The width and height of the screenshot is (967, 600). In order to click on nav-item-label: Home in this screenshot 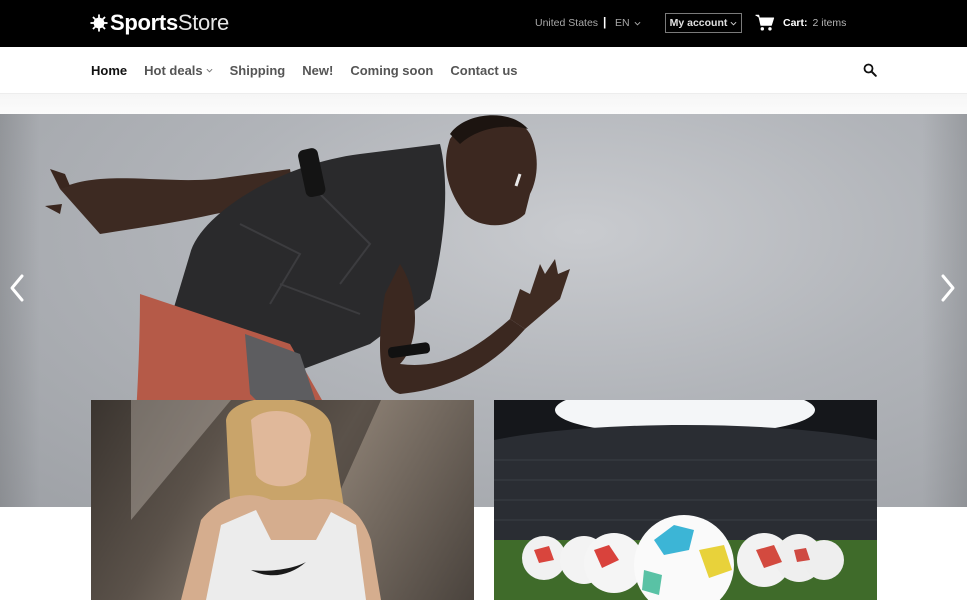, I will do `click(109, 70)`.